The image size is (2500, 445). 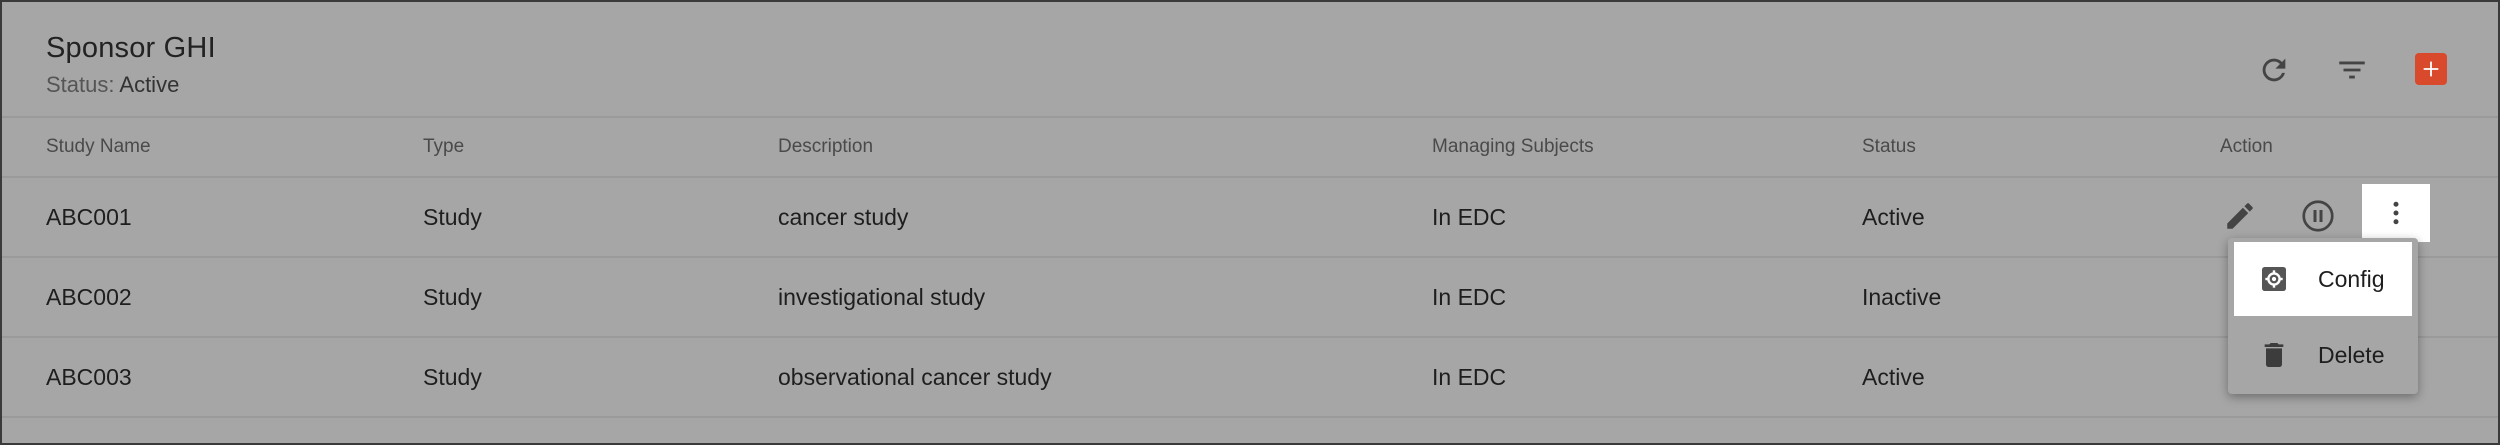 I want to click on cell-description: cancer study, so click(x=843, y=217).